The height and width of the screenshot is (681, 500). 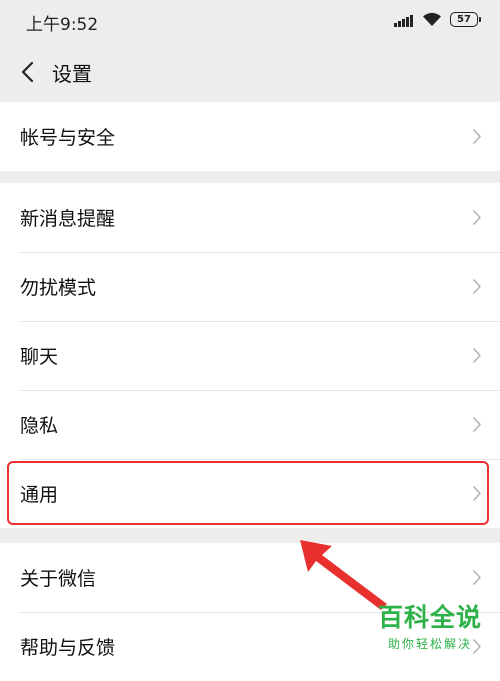 What do you see at coordinates (39, 495) in the screenshot?
I see `settings-item-label: 通用` at bounding box center [39, 495].